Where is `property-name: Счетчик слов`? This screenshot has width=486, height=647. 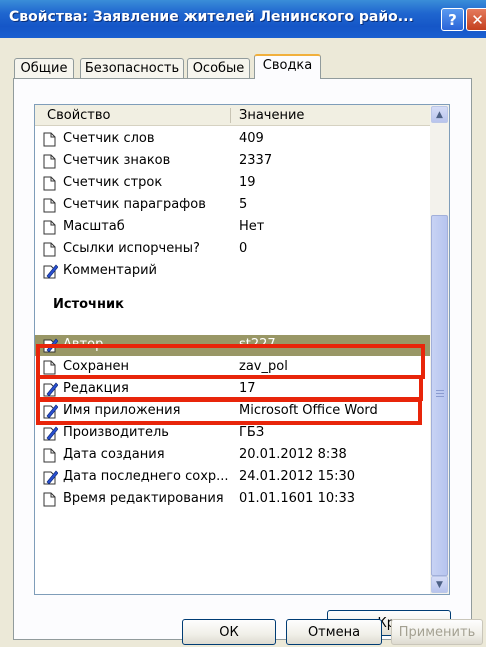 property-name: Счетчик слов is located at coordinates (109, 138).